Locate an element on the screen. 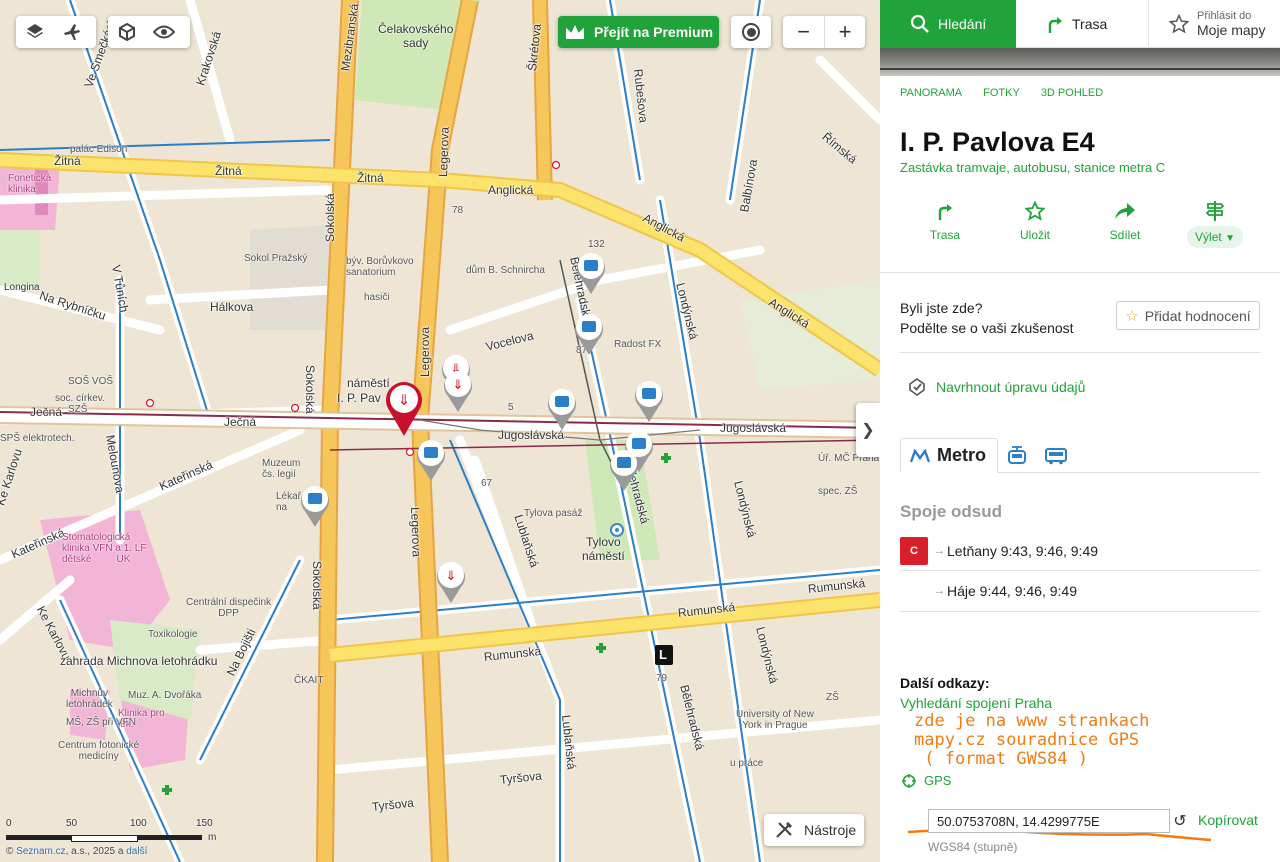 This screenshot has height=862, width=1280. poi-label: Centrální dispečink DPP is located at coordinates (229, 608).